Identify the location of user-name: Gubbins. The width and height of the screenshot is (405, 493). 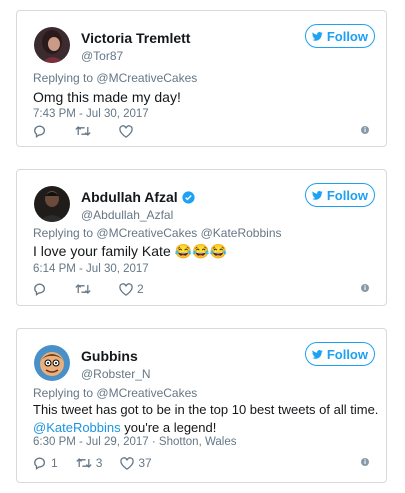
(109, 356).